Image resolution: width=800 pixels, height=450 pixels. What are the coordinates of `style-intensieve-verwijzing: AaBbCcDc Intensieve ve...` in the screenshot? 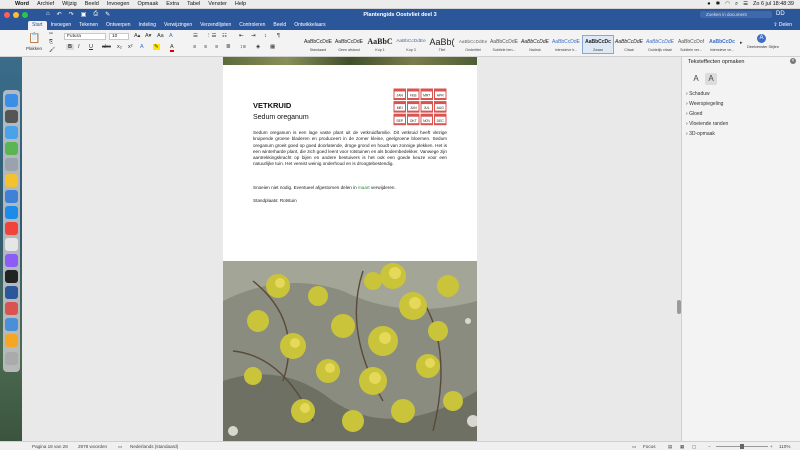 It's located at (722, 44).